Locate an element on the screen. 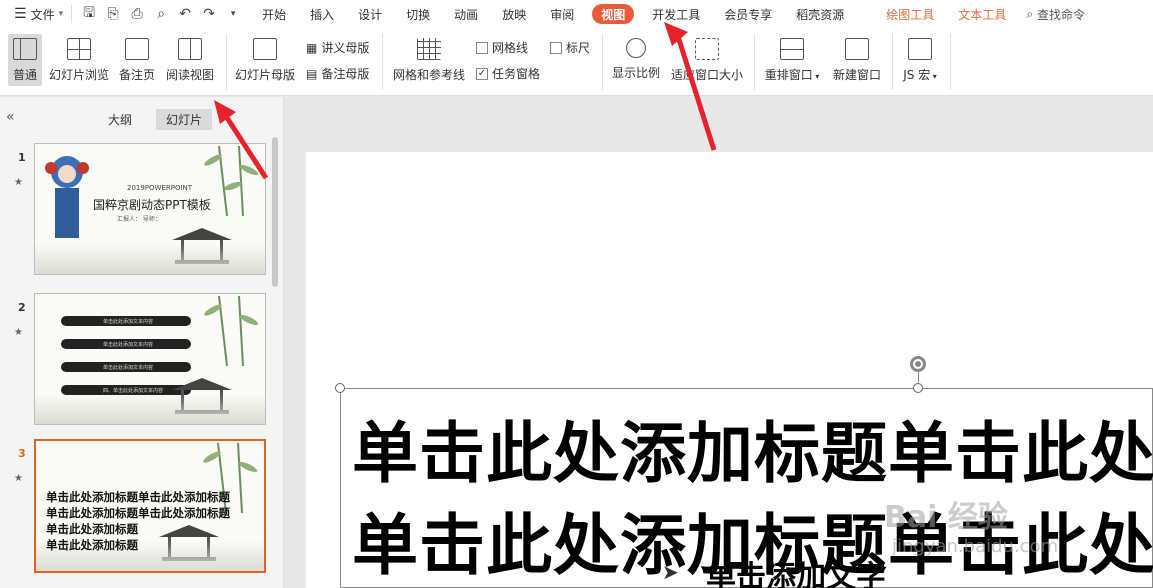  js-macro-button: JS 宏 ▾ is located at coordinates (920, 60).